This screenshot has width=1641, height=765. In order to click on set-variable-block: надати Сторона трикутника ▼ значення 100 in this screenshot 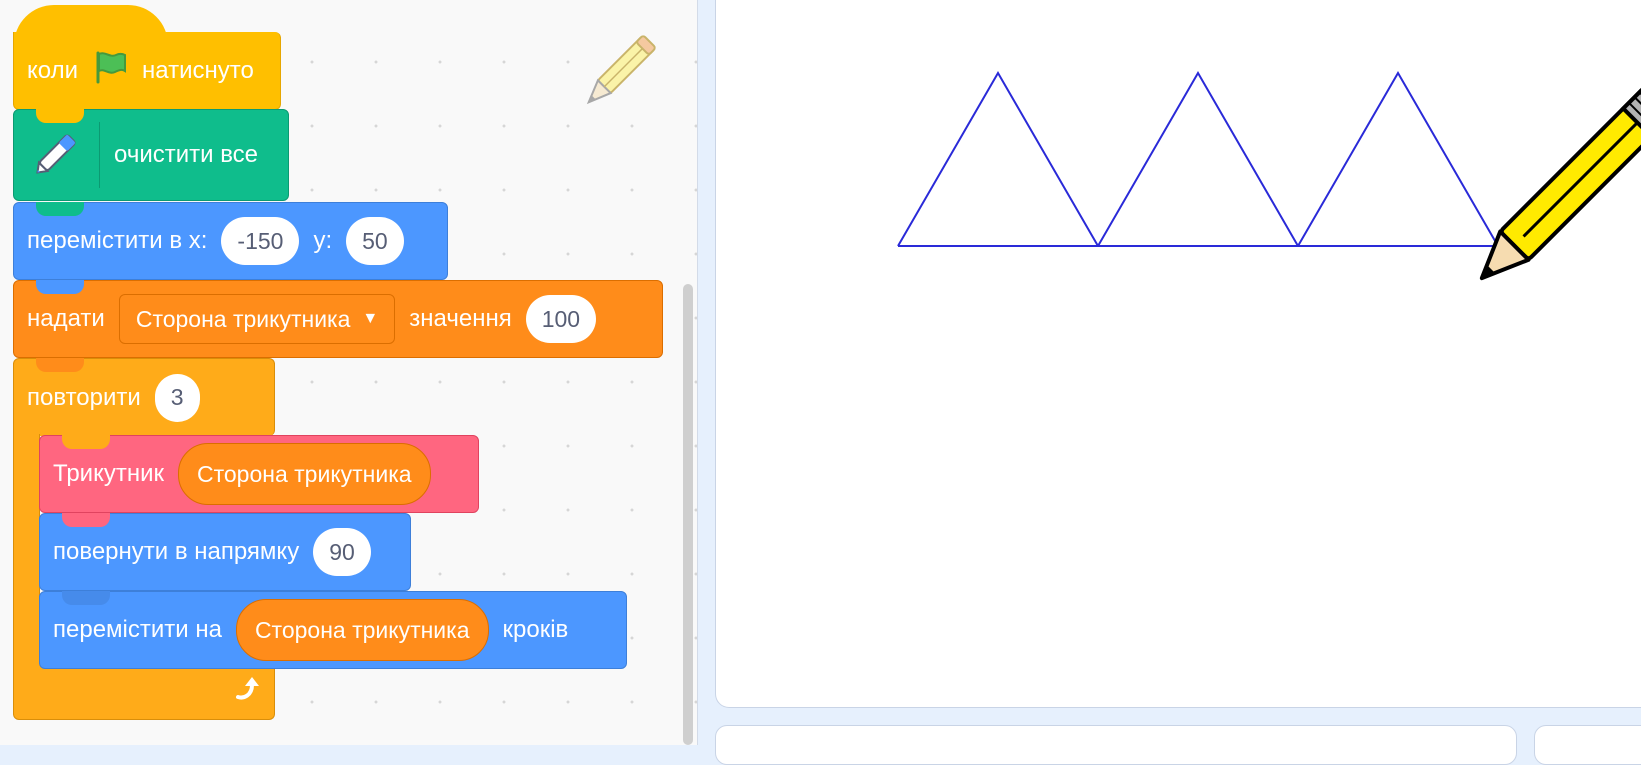, I will do `click(338, 319)`.